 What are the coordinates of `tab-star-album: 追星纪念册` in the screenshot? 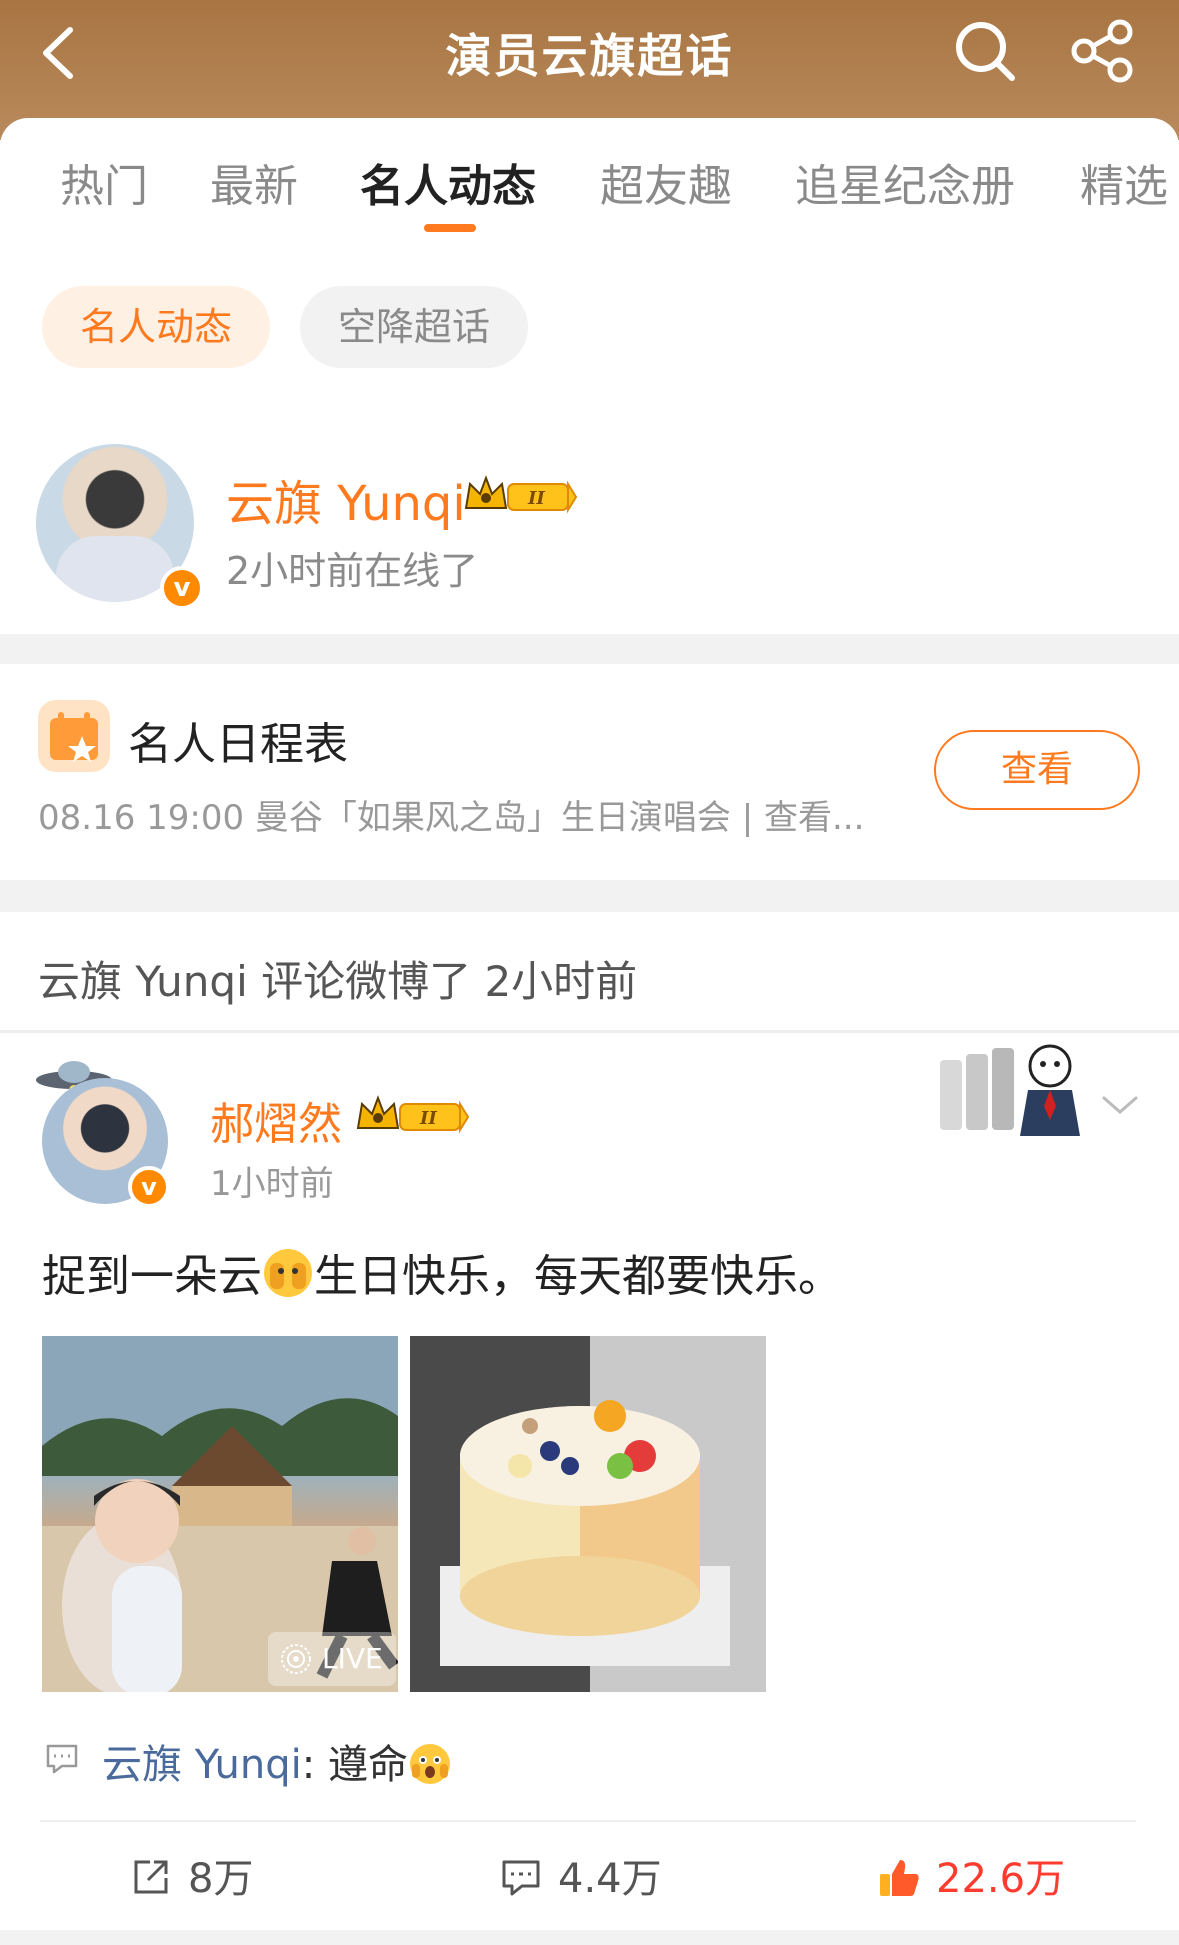 It's located at (905, 182).